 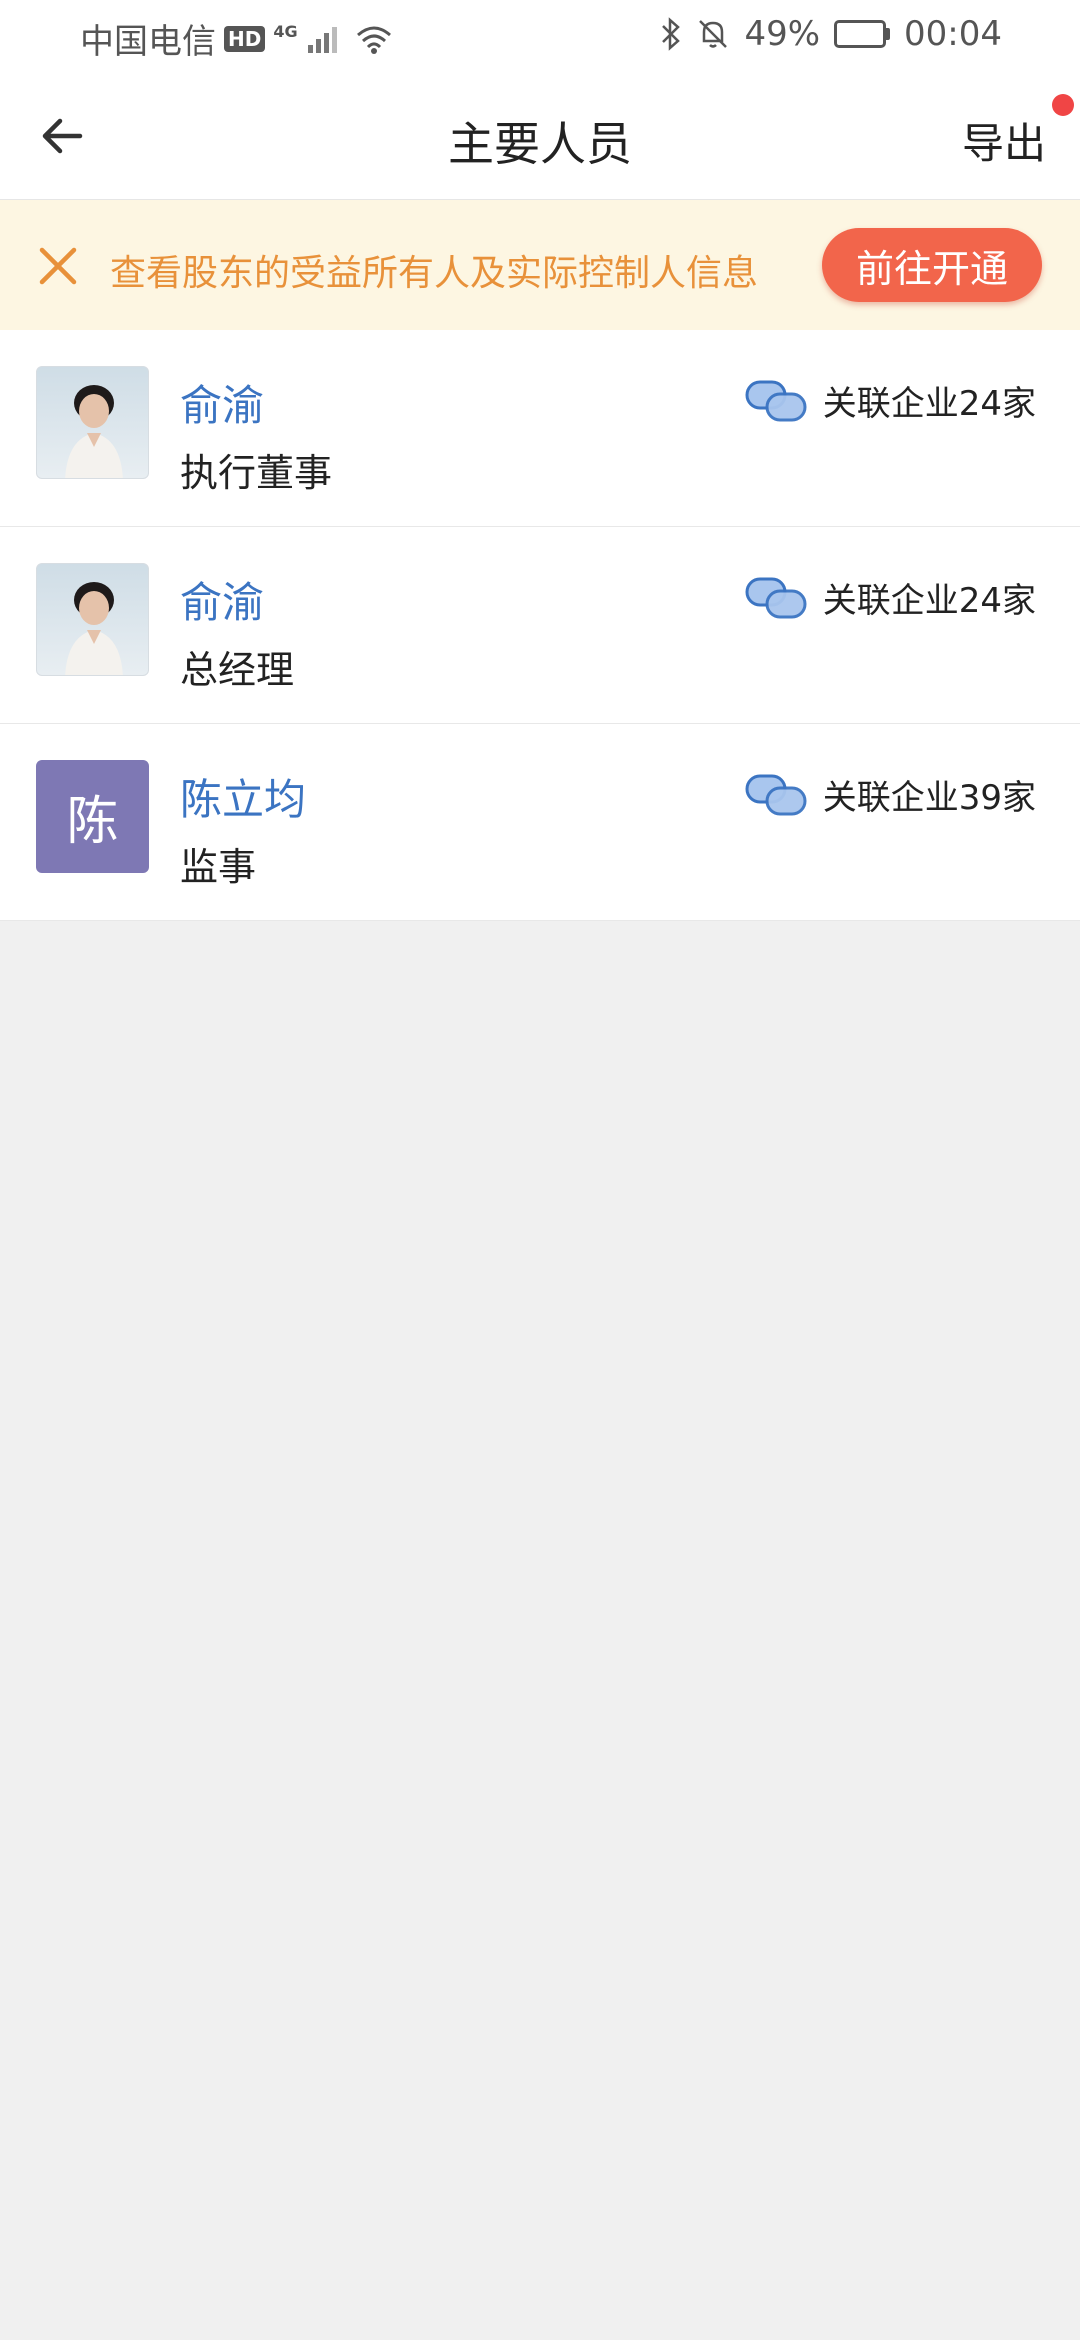 I want to click on battery-icon, so click(x=862, y=34).